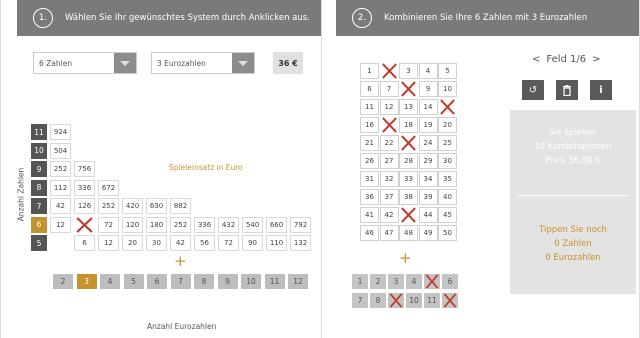  Describe the element at coordinates (447, 215) in the screenshot. I see `lotto-number: 45` at that location.